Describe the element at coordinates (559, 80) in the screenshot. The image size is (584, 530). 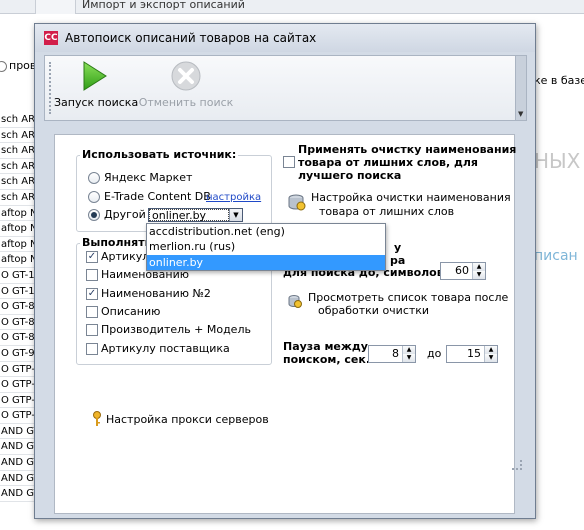
I see `background-text: ке в базе` at that location.